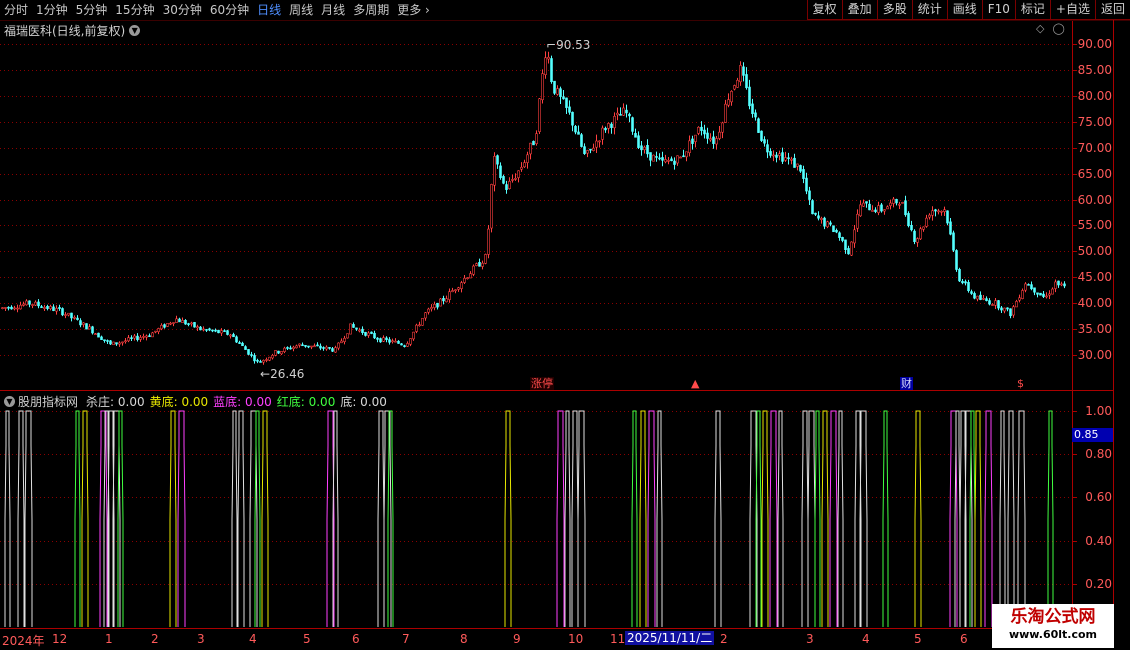 This screenshot has width=1130, height=650. Describe the element at coordinates (301, 10) in the screenshot. I see `period-tab: 周线` at that location.